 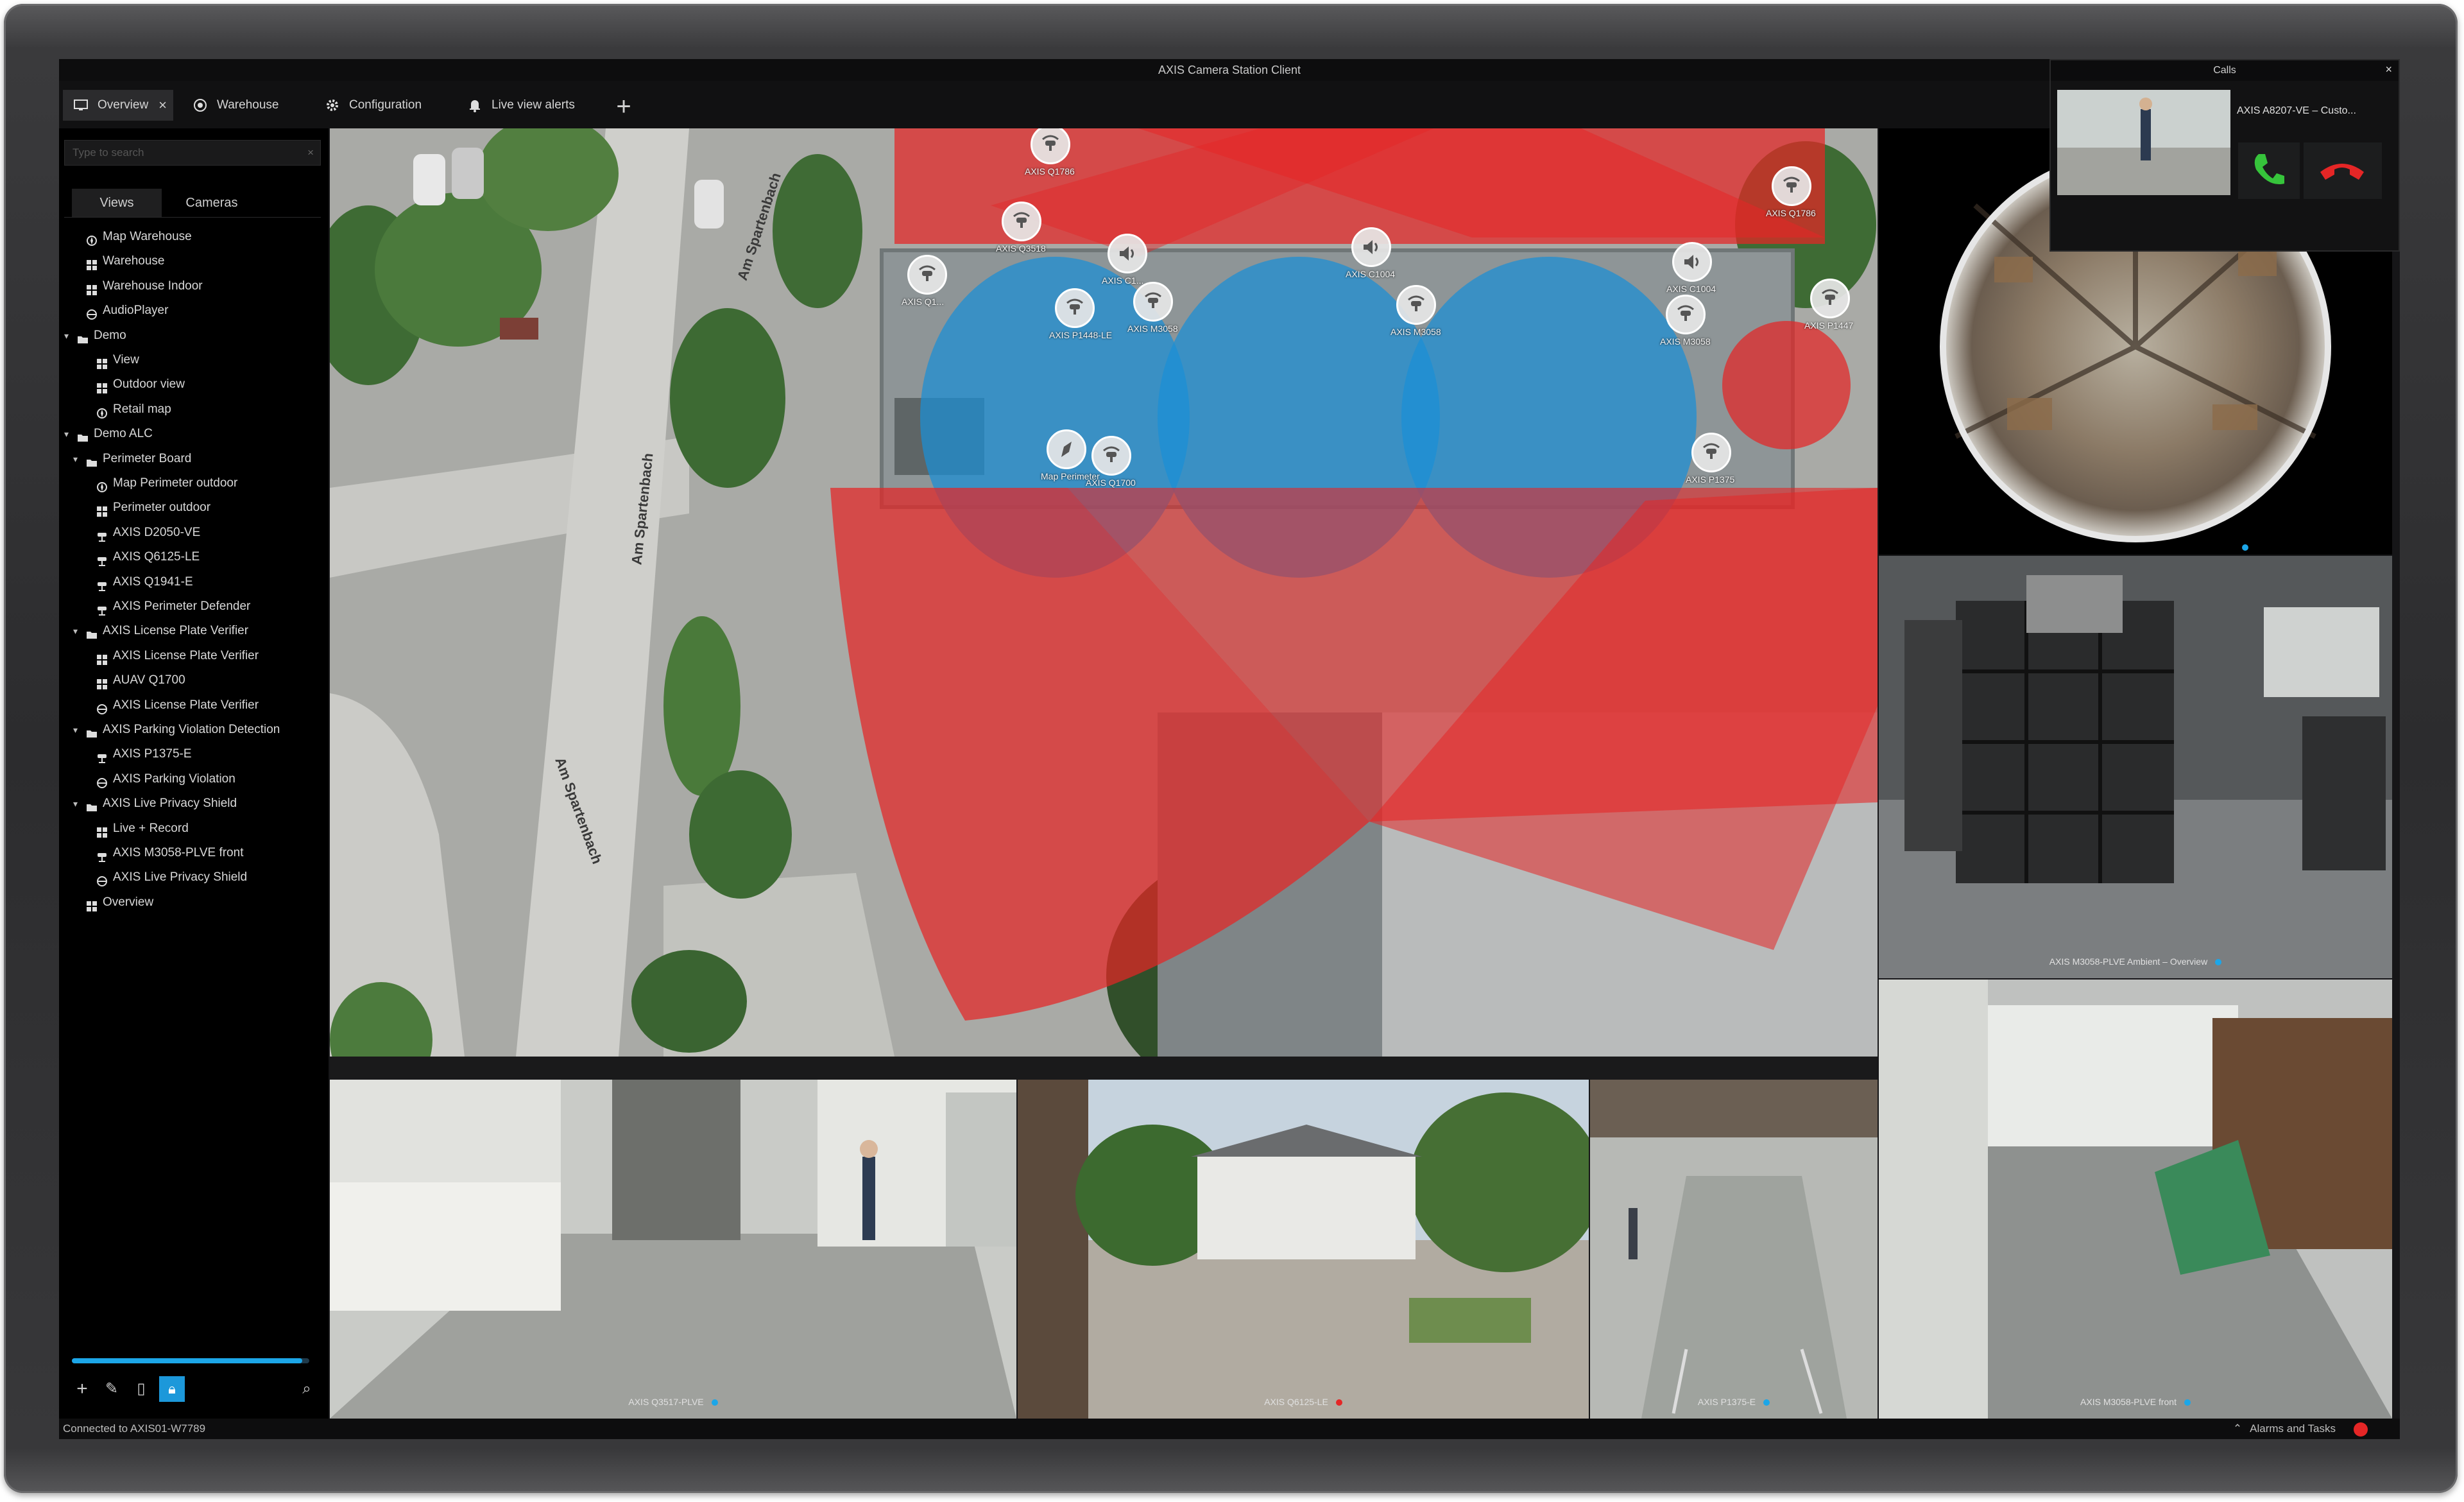 What do you see at coordinates (1734, 1402) in the screenshot?
I see `camera-label: AXIS P1375-E` at bounding box center [1734, 1402].